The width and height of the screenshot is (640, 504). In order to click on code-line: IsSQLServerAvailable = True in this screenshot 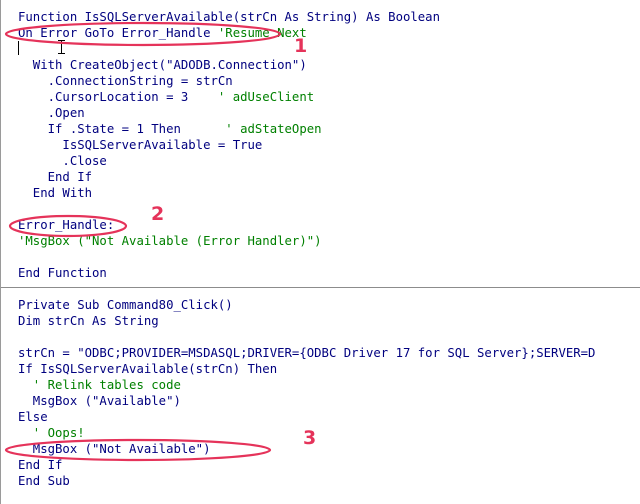, I will do `click(220, 145)`.